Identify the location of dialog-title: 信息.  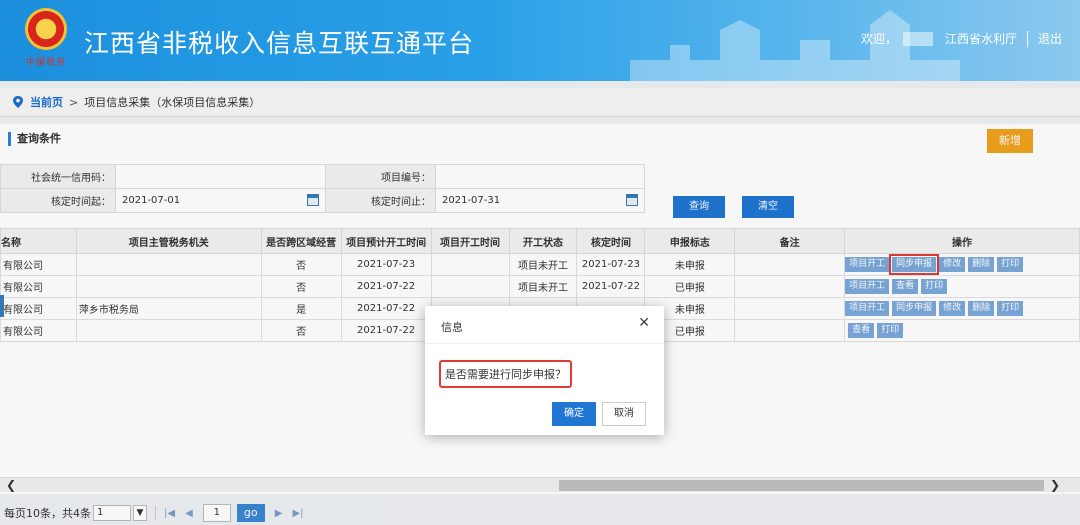
(452, 327).